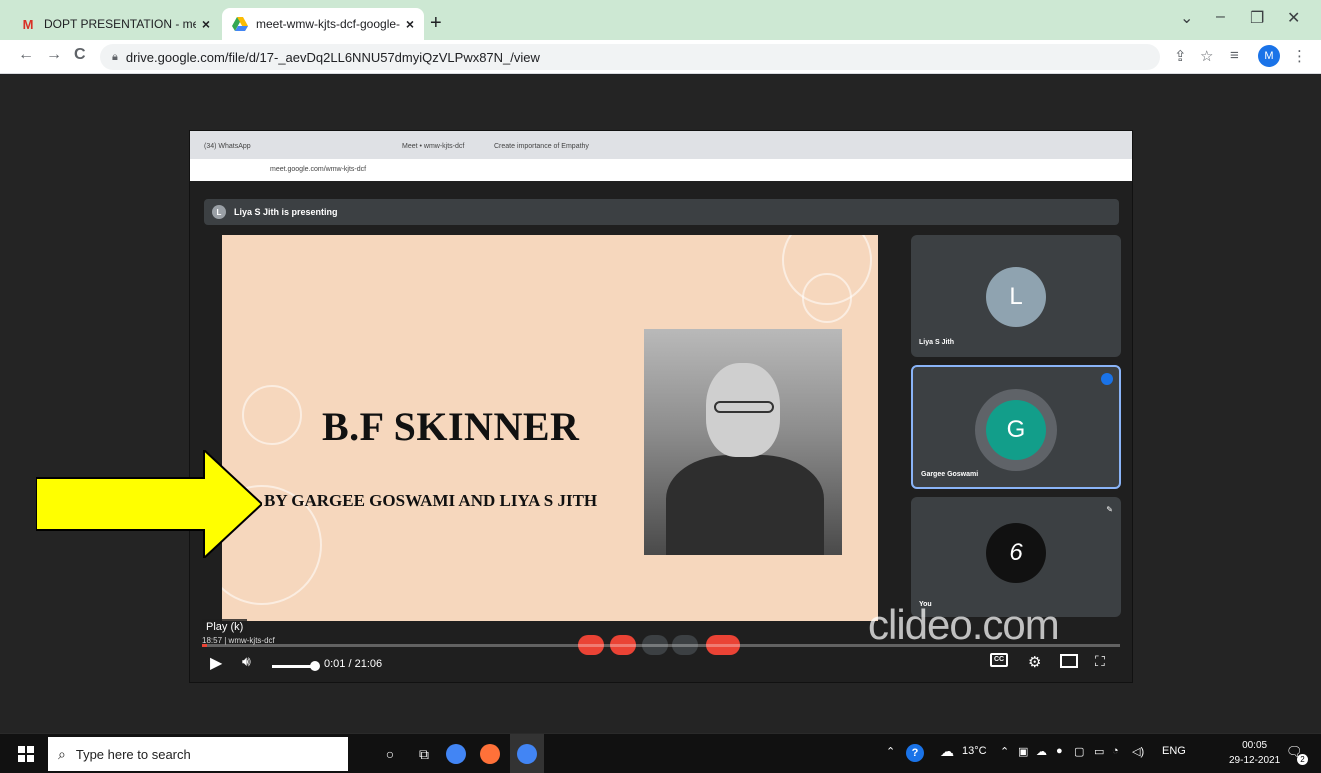  I want to click on captions-icon: CC, so click(999, 660).